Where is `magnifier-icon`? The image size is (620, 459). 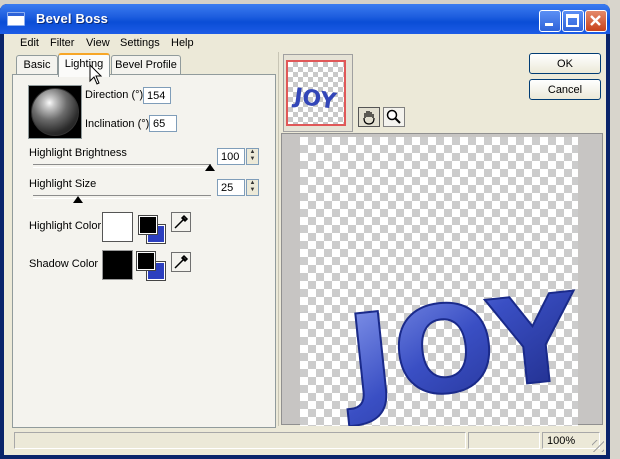
magnifier-icon is located at coordinates (393, 116).